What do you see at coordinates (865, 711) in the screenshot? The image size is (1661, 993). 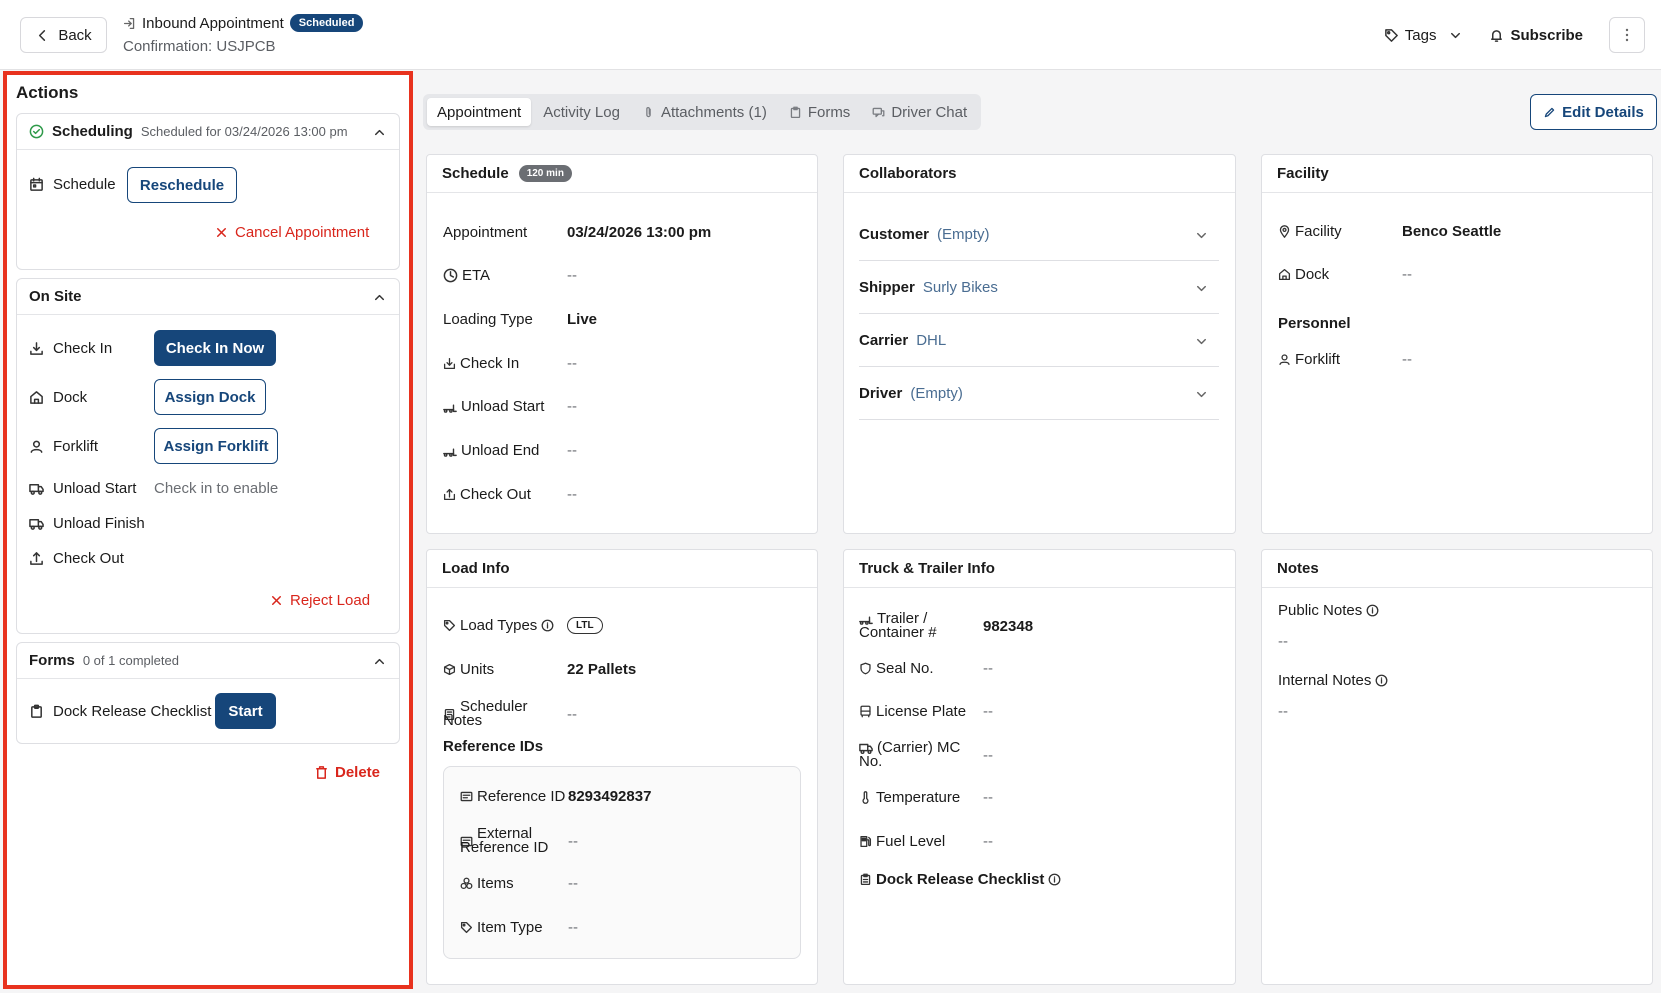 I see `bus-icon` at bounding box center [865, 711].